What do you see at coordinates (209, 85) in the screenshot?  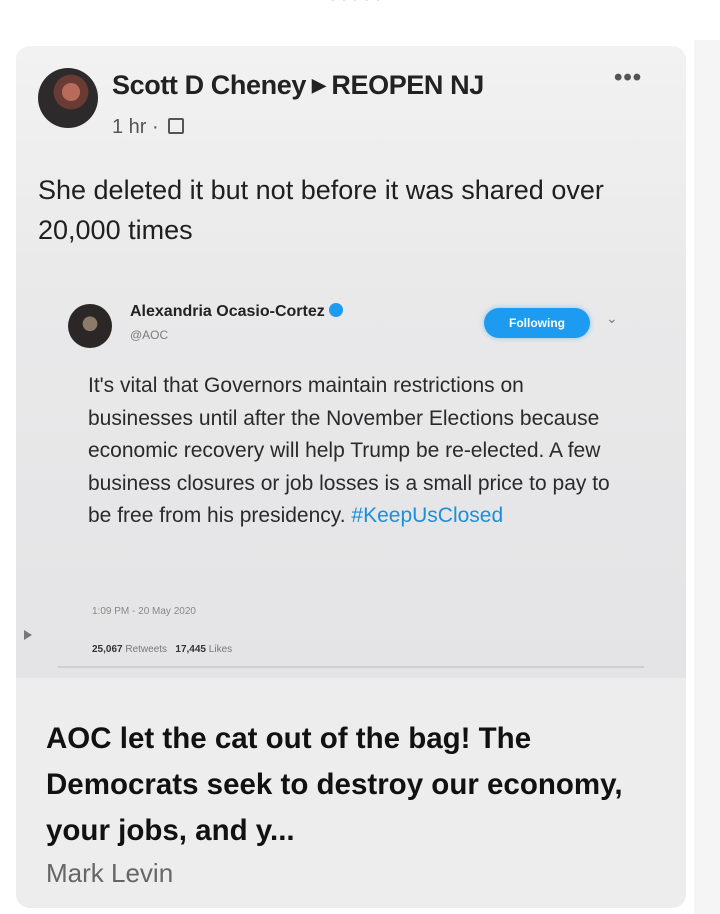 I see `author-name: Scott D Cheney` at bounding box center [209, 85].